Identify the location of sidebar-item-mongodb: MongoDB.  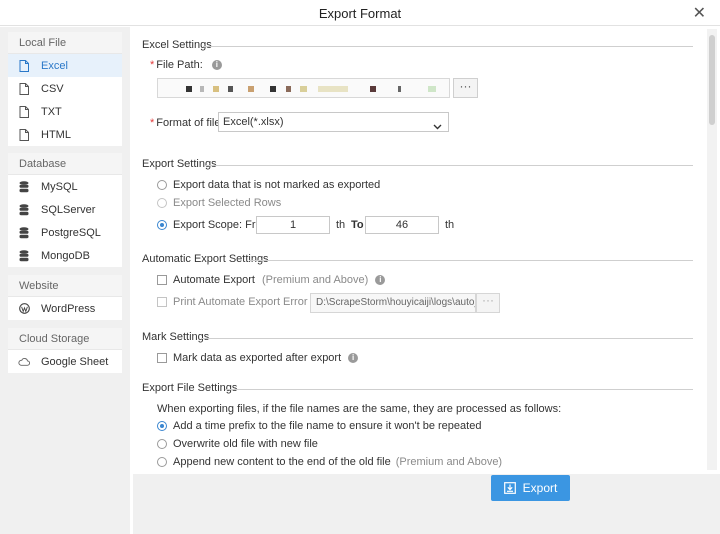
(65, 255).